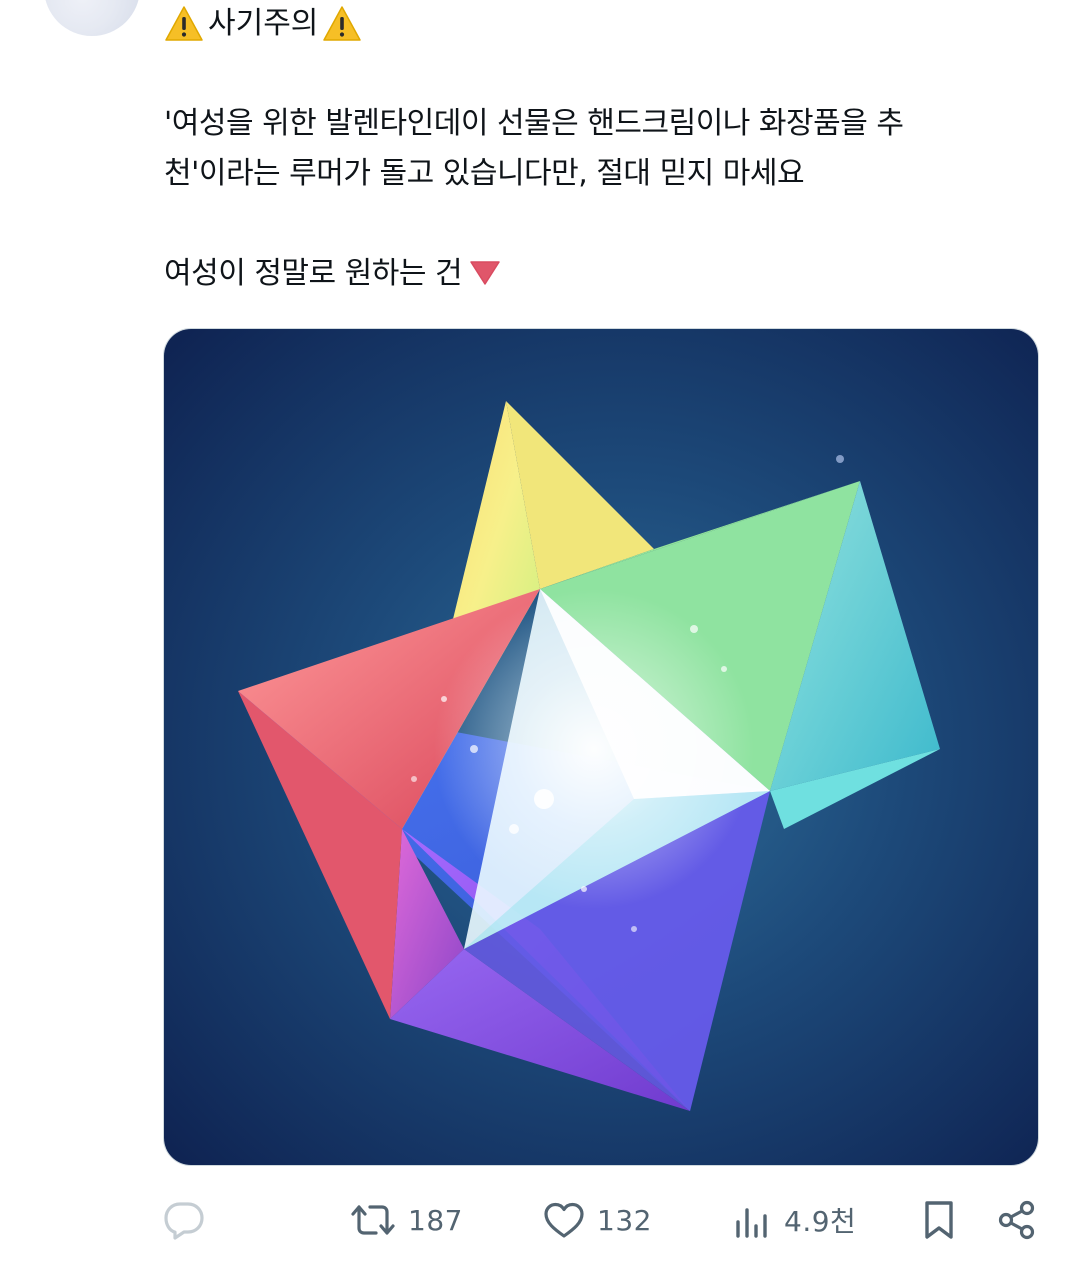 The height and width of the screenshot is (1263, 1080). I want to click on like-count: 132, so click(624, 1220).